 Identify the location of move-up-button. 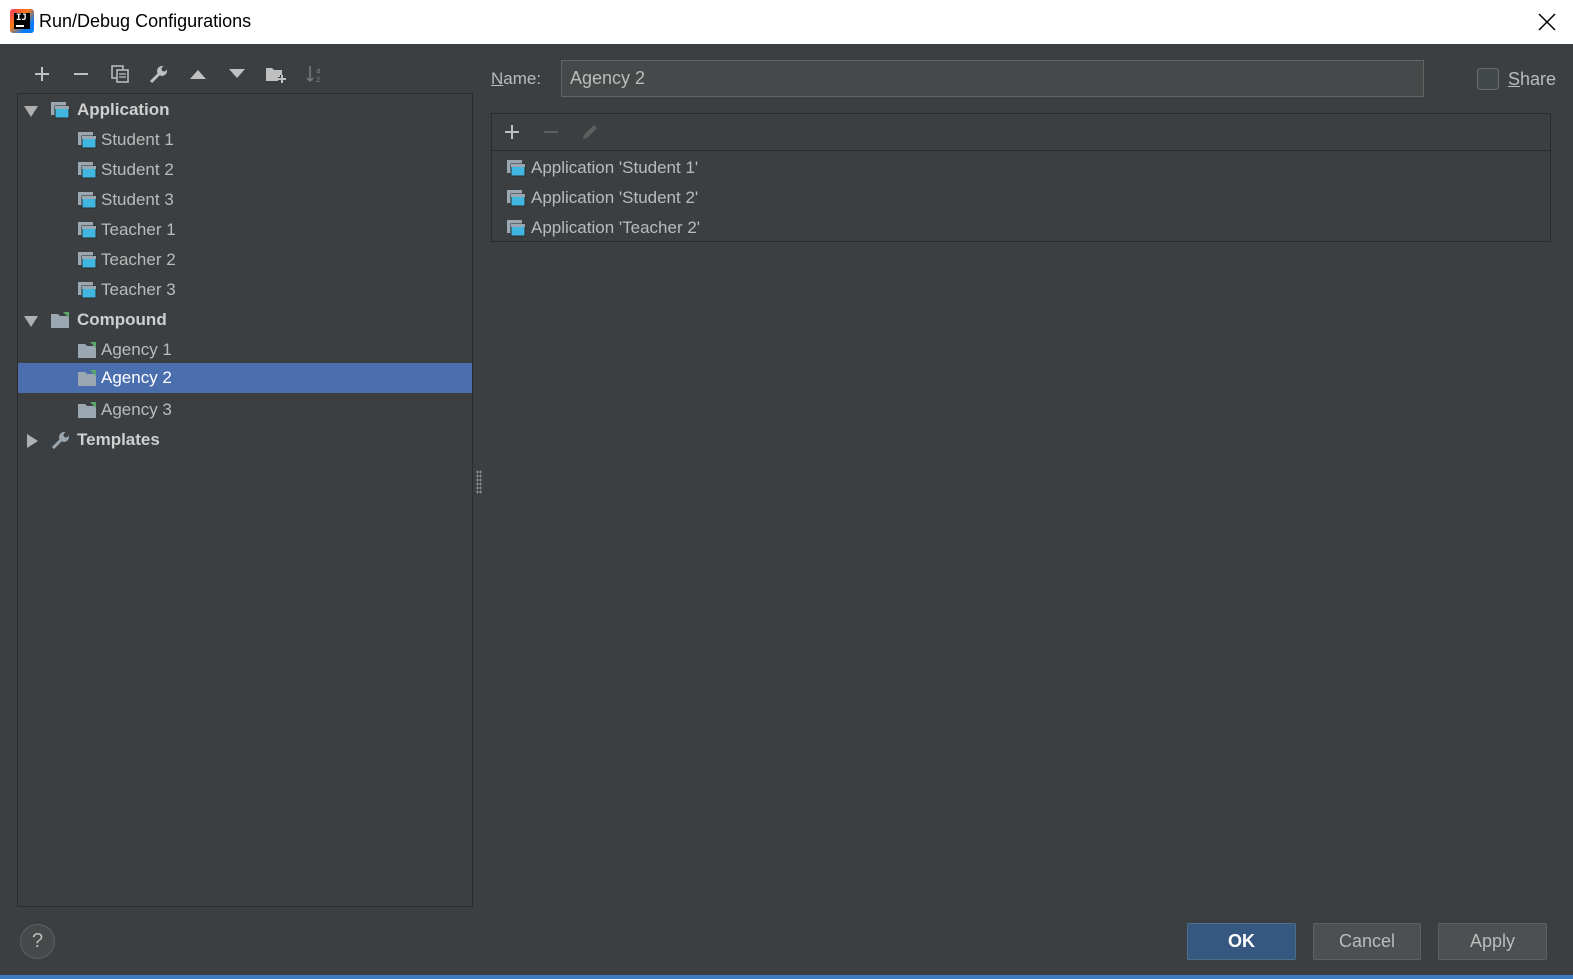
(197, 74).